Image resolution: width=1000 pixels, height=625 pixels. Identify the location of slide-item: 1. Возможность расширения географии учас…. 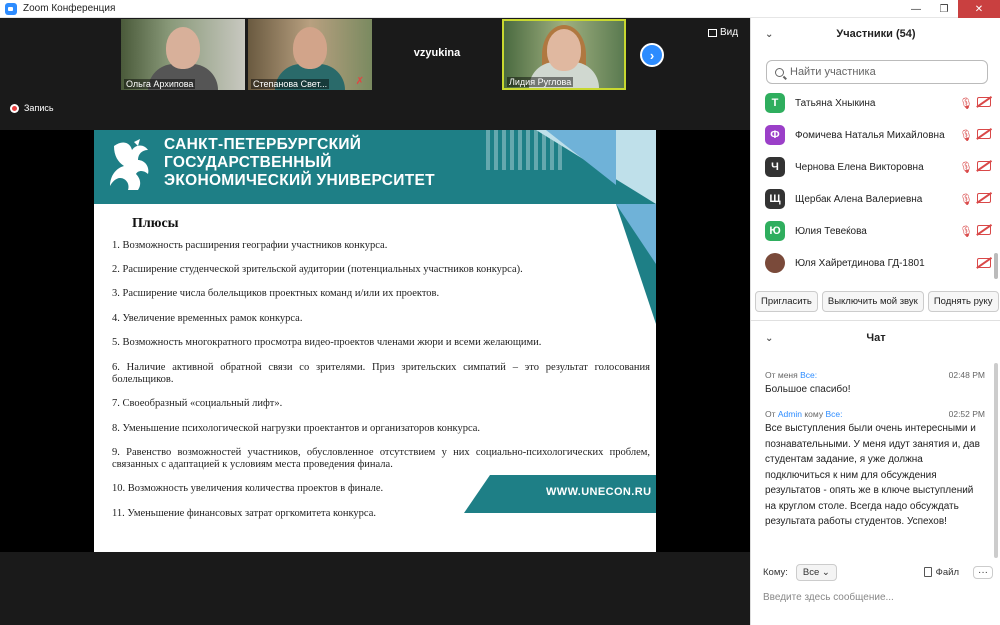
(250, 245).